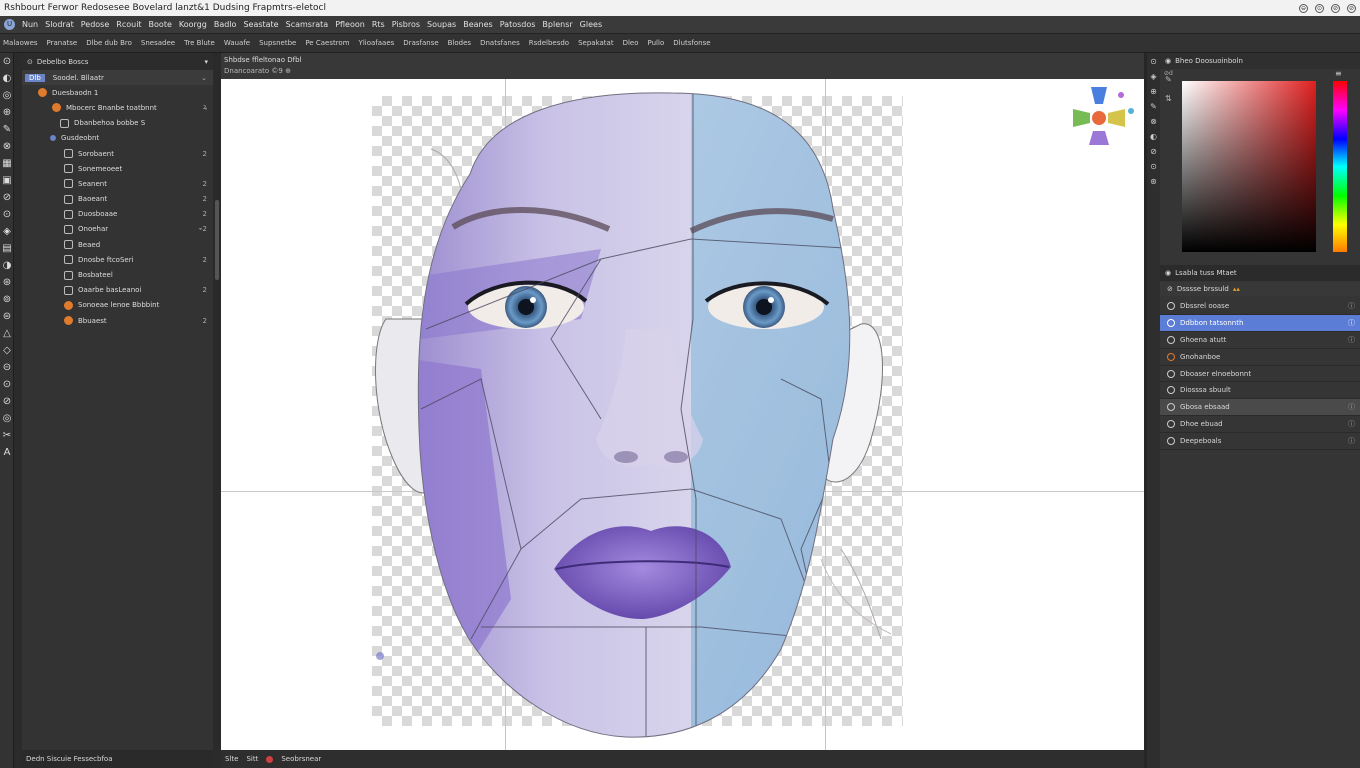  I want to click on menu-item: Pfleoon, so click(350, 24).